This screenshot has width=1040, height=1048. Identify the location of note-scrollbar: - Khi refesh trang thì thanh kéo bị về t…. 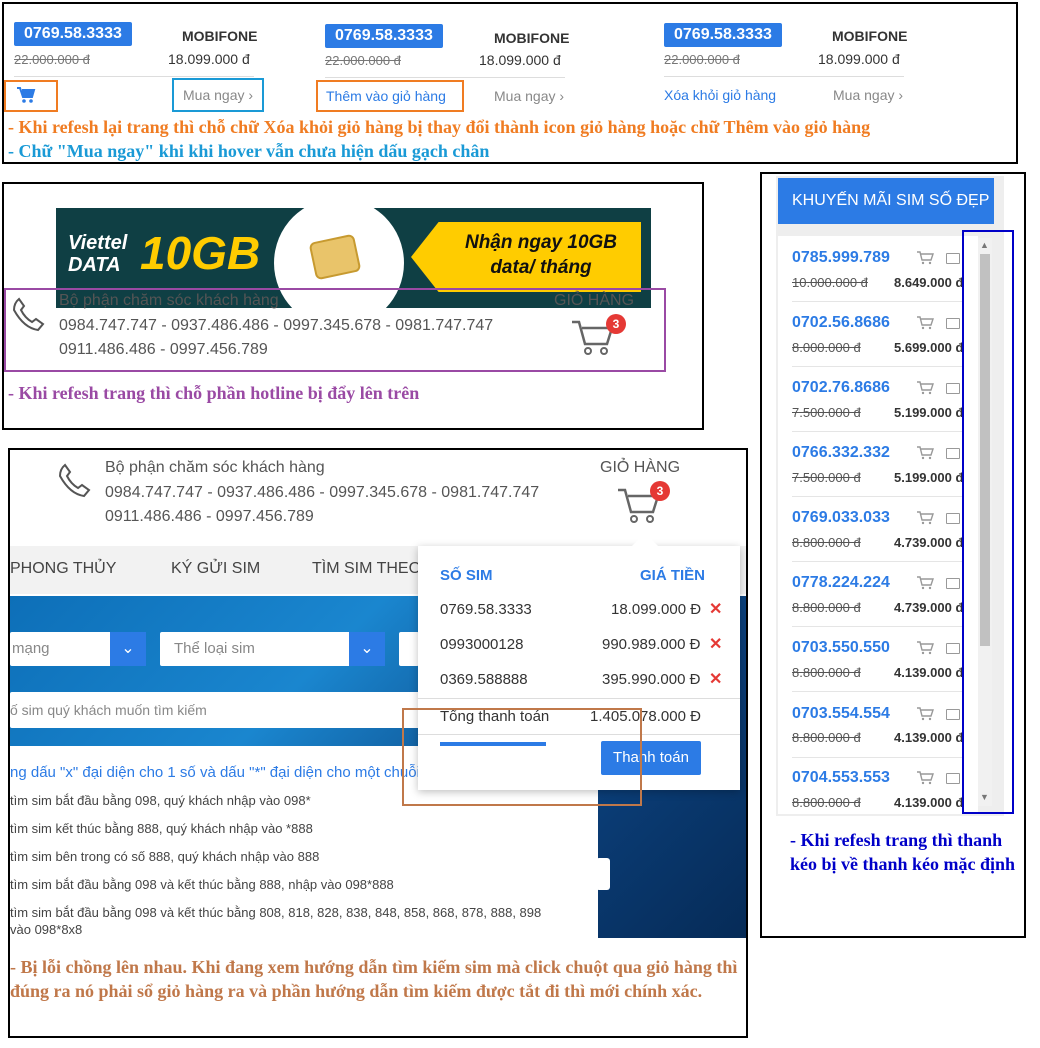
(903, 852).